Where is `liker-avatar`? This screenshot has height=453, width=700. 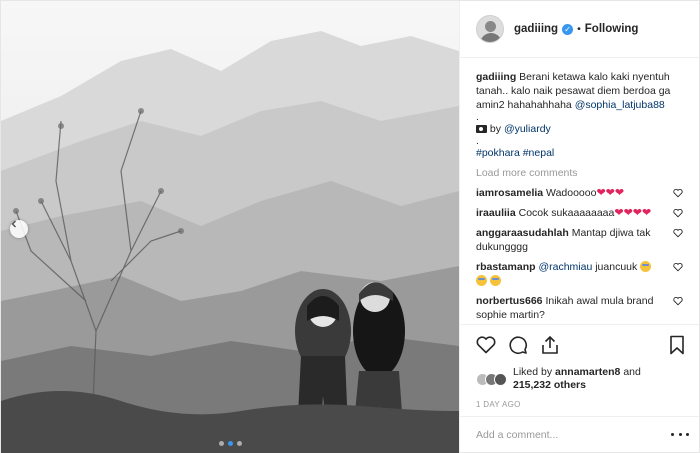
liker-avatar is located at coordinates (500, 379).